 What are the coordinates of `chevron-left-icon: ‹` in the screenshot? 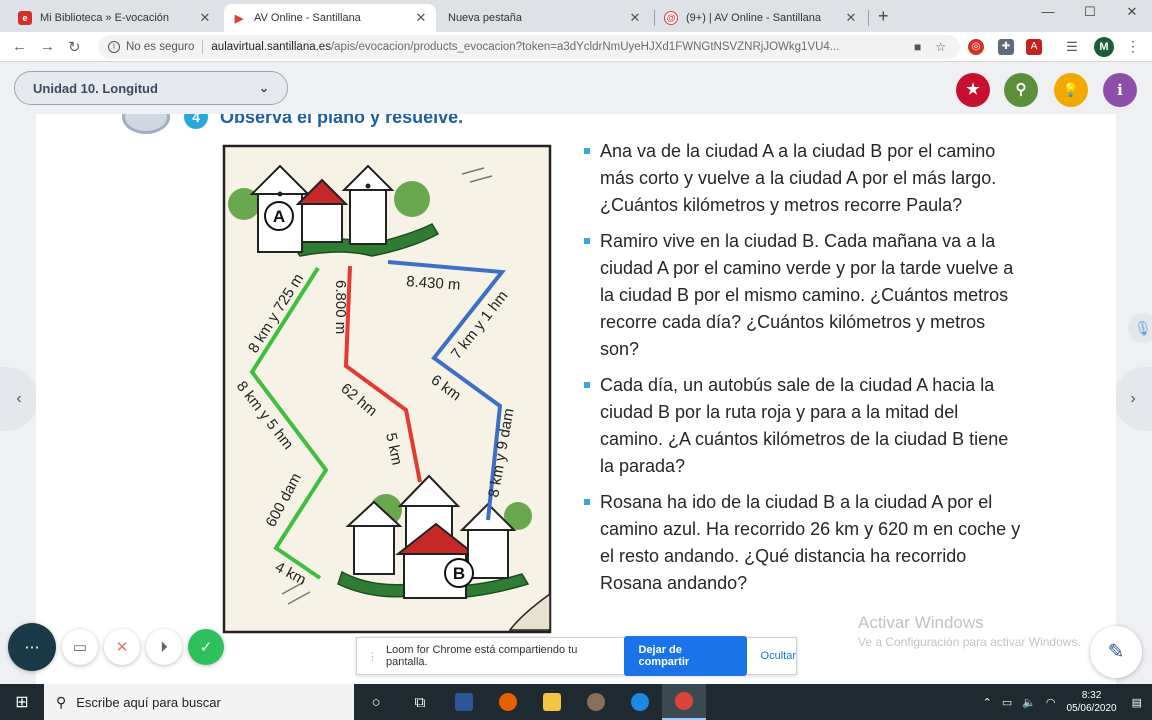 It's located at (19, 398).